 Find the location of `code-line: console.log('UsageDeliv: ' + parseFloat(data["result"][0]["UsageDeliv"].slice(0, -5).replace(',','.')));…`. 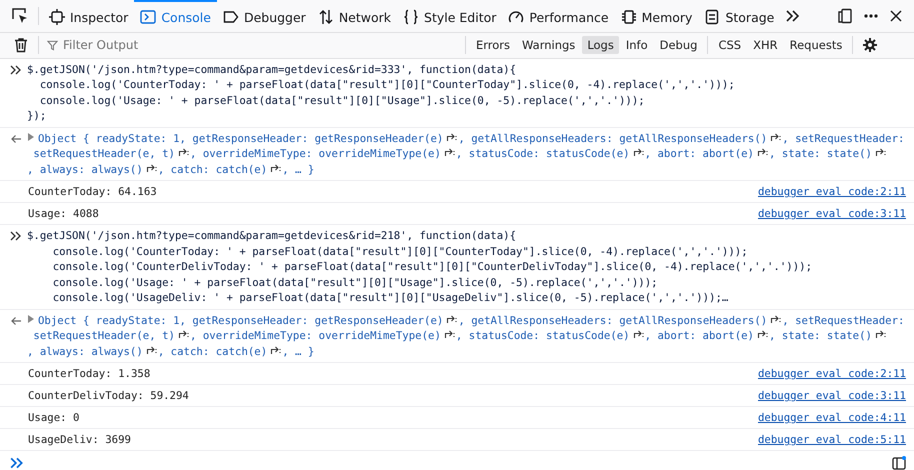

code-line: console.log('UsageDeliv: ' + parseFloat(data["result"][0]["UsageDeliv"].slice(0, -5).replace(',','.')));… is located at coordinates (391, 298).